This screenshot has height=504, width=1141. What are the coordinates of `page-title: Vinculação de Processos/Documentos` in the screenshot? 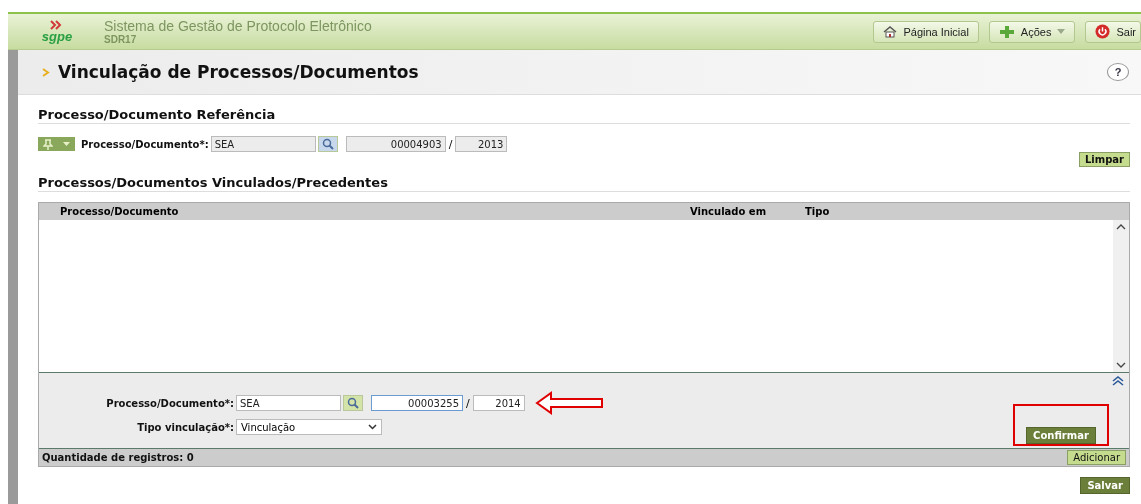 It's located at (239, 72).